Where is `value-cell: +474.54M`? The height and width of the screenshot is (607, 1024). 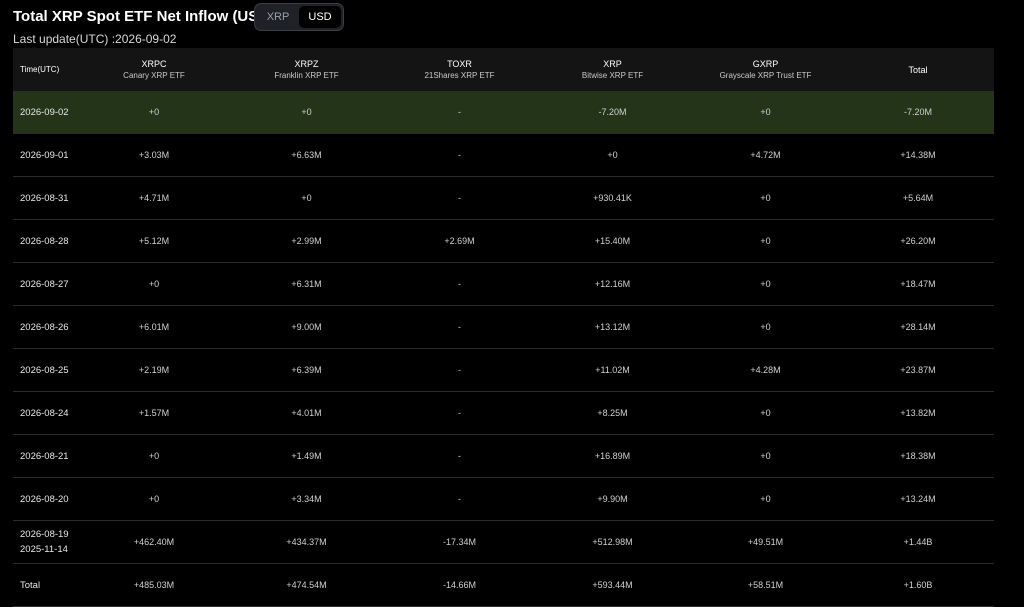 value-cell: +474.54M is located at coordinates (306, 585).